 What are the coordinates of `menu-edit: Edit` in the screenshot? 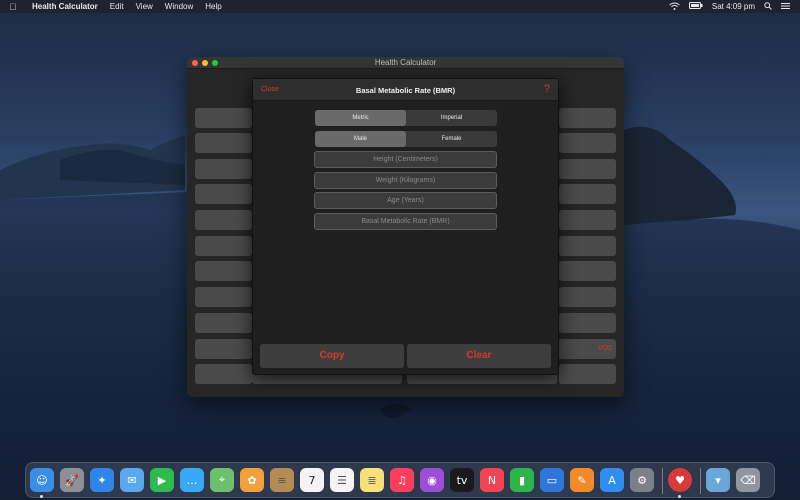 It's located at (117, 6).